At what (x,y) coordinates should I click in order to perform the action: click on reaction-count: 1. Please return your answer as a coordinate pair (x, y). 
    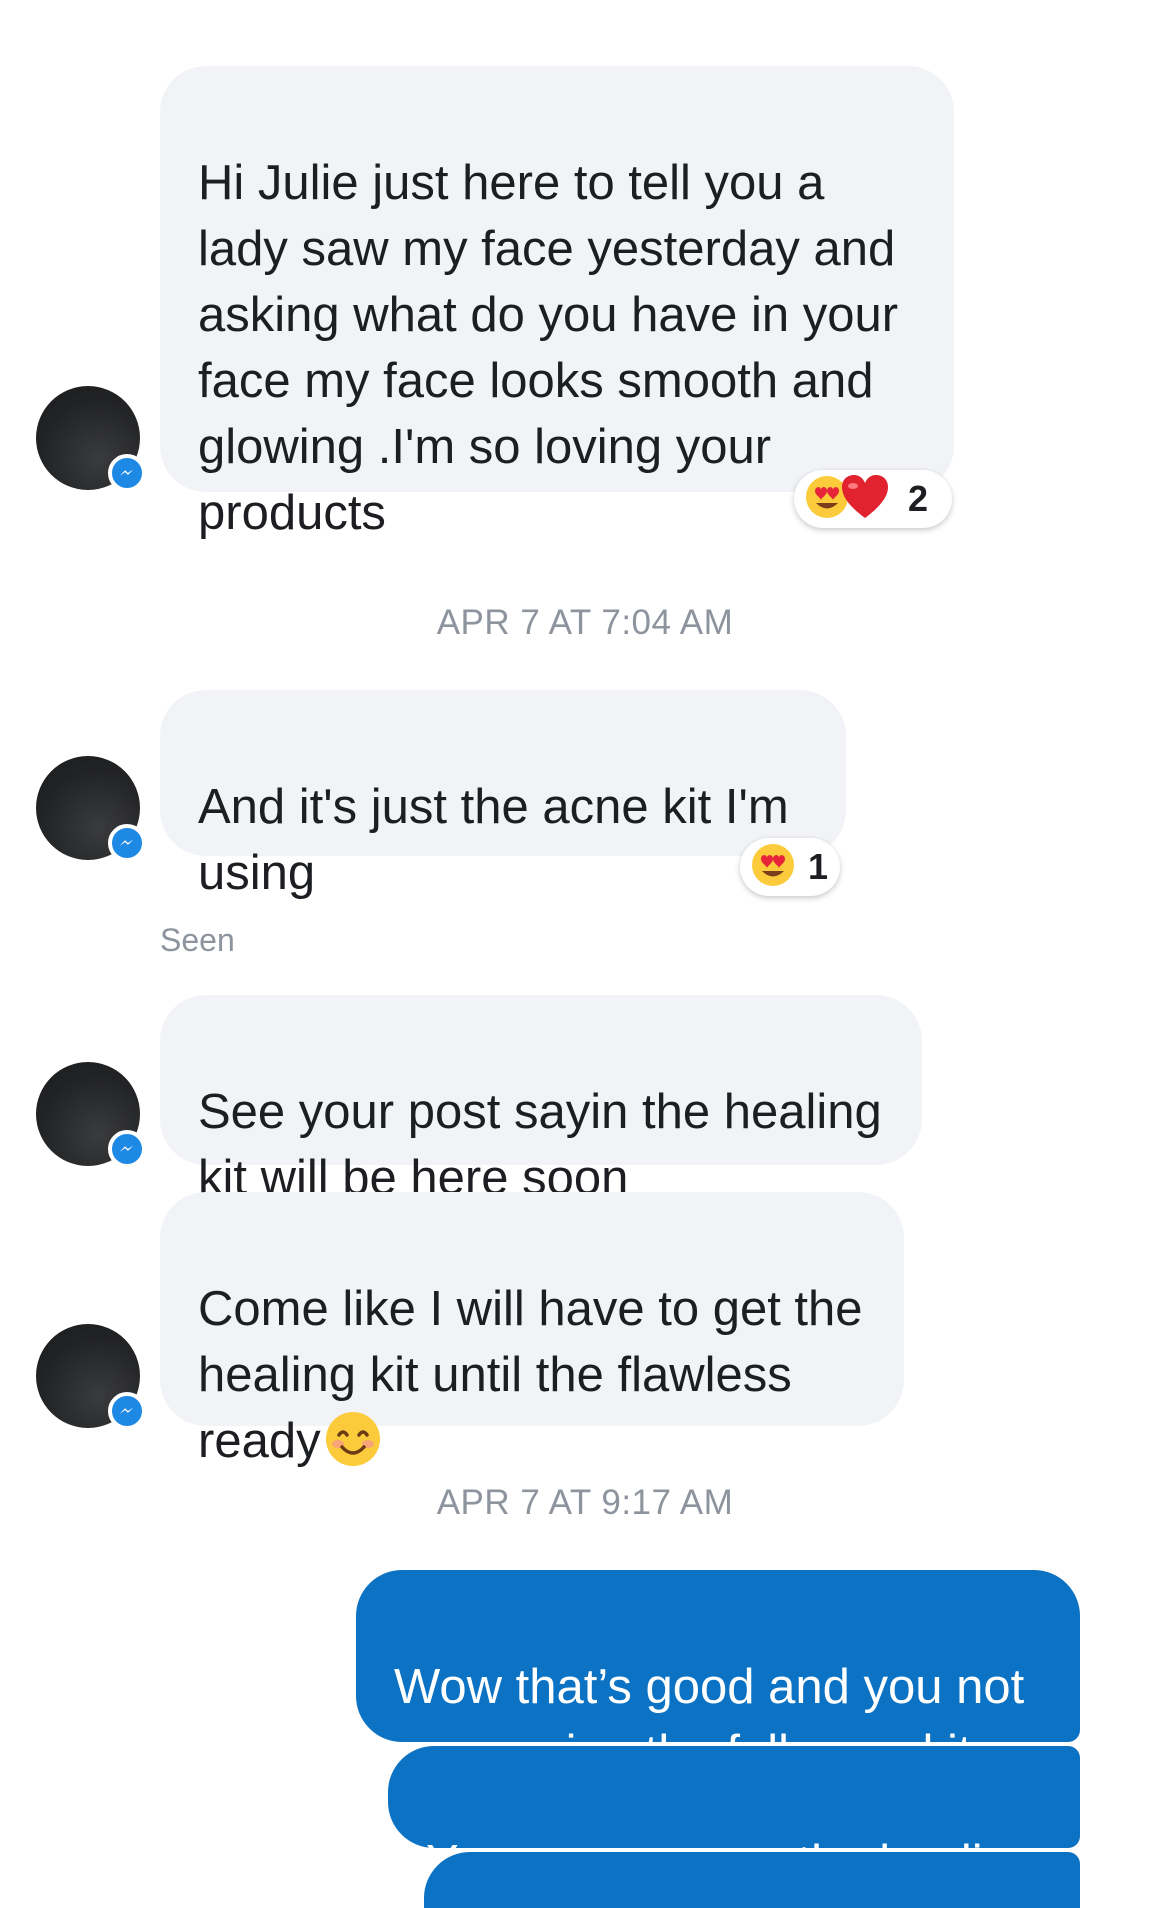
    Looking at the image, I should click on (818, 866).